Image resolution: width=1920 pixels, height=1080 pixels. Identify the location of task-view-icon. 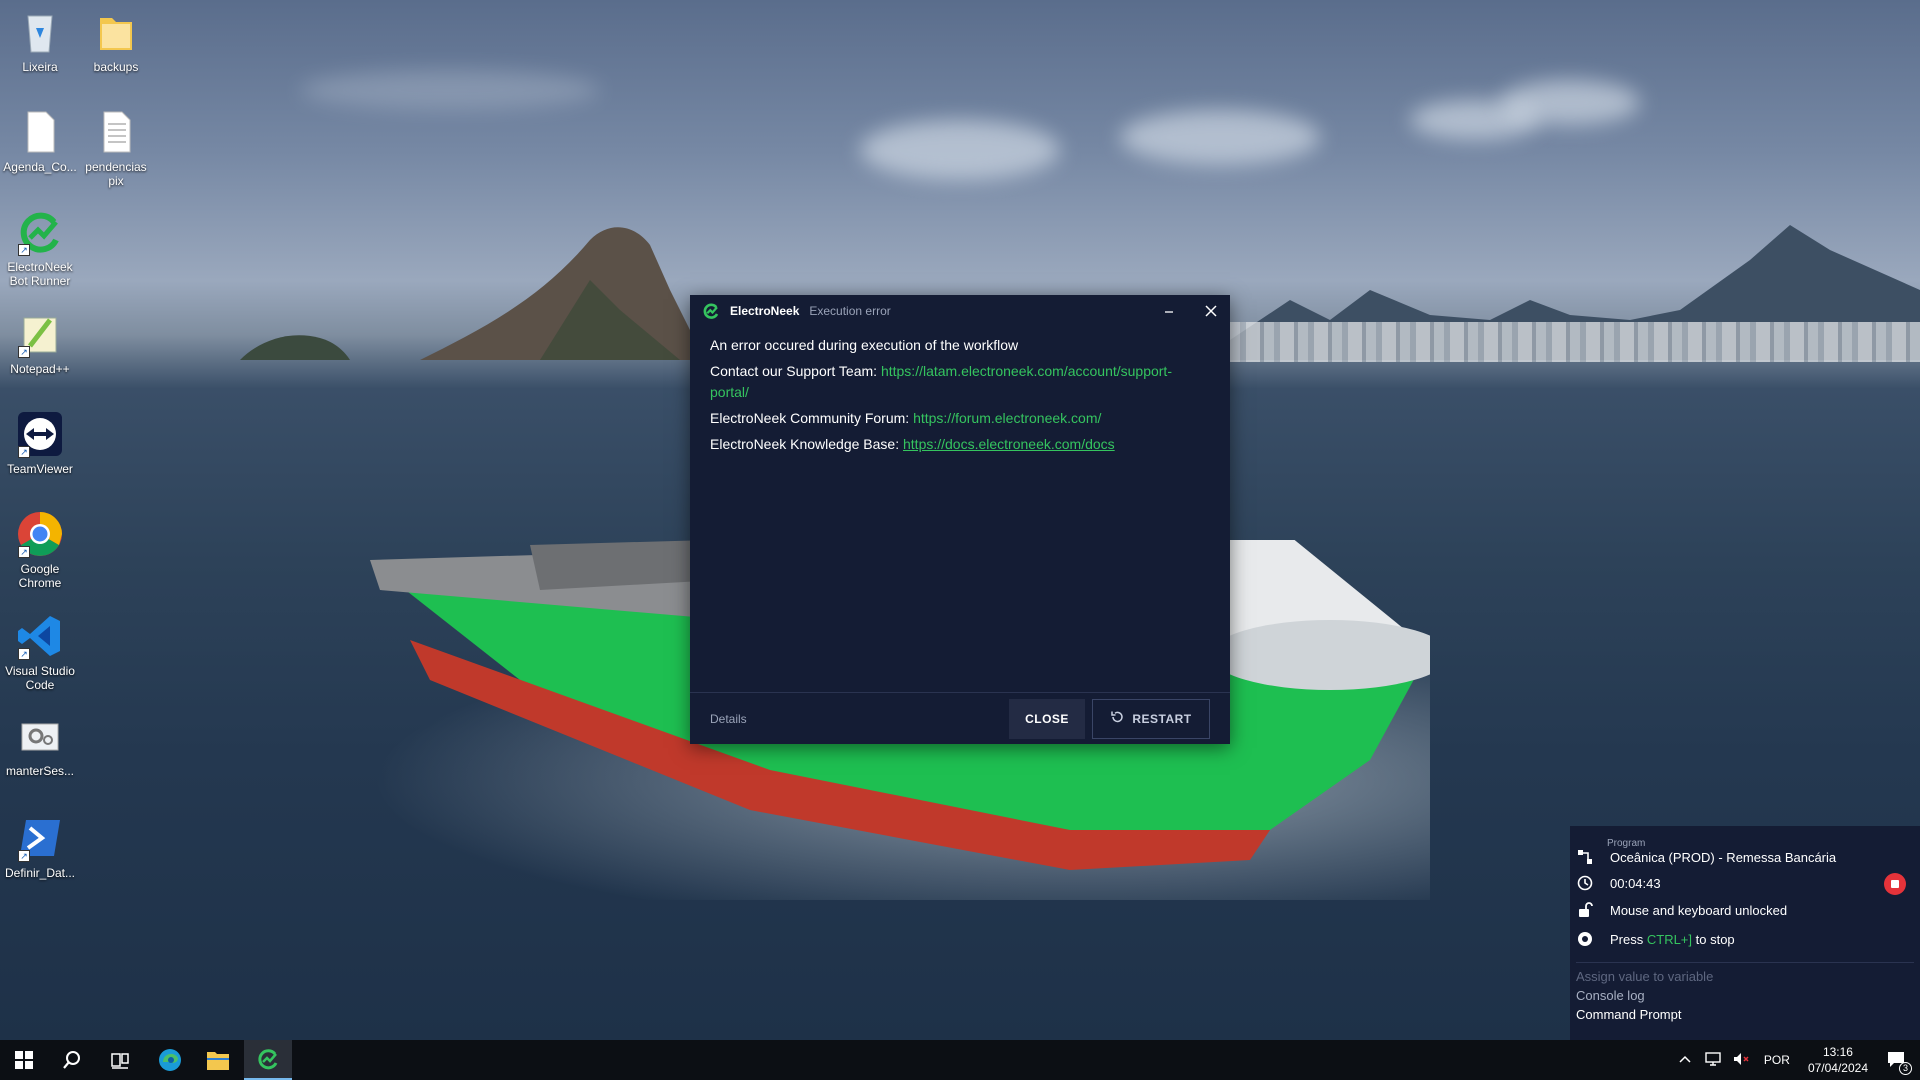
(120, 1061).